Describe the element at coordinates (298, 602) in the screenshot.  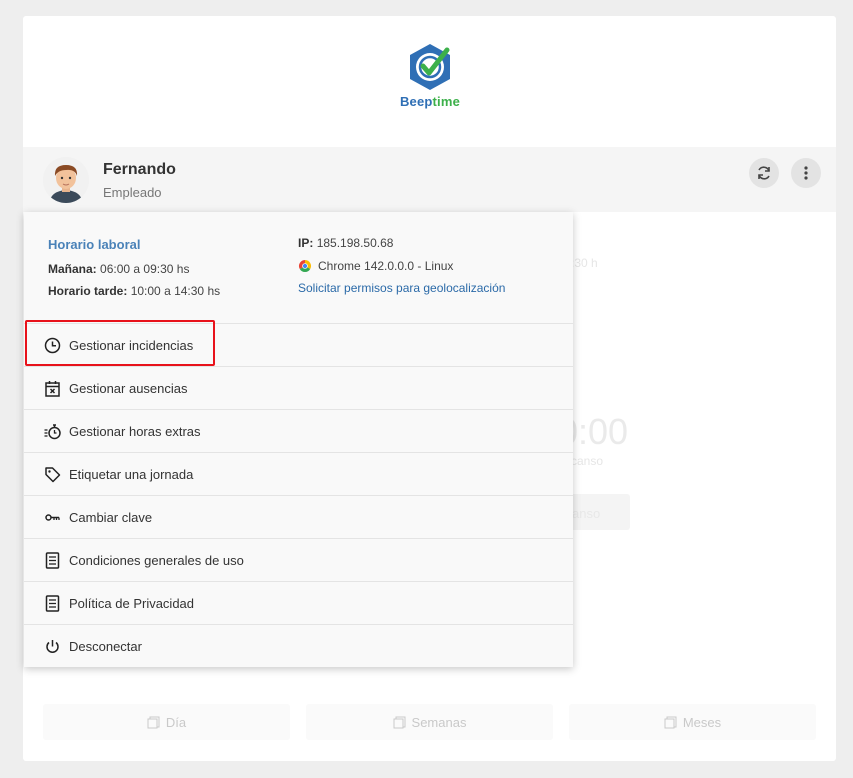
I see `menu-item-privacy-policy: Política de Privacidad` at that location.